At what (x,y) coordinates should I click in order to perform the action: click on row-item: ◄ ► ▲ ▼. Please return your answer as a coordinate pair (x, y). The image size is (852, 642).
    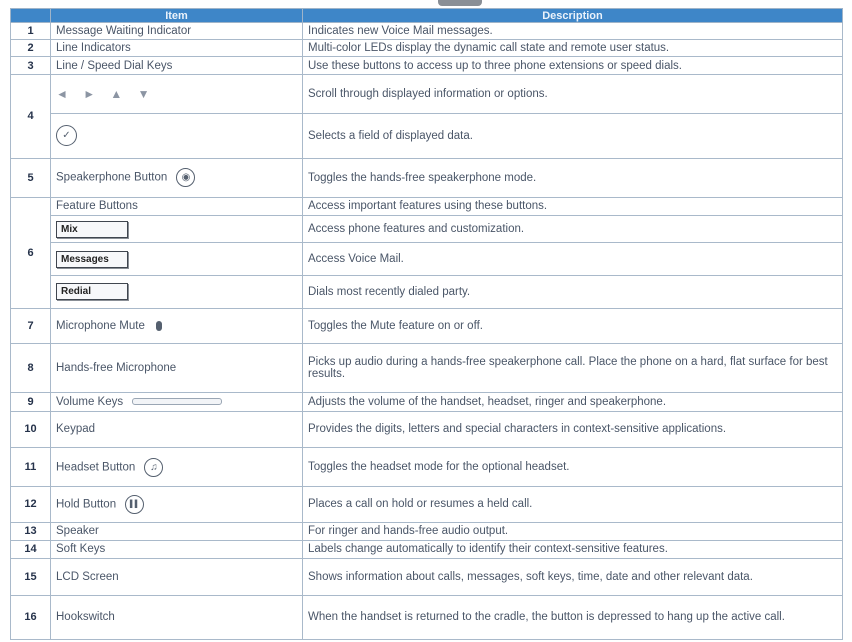
    Looking at the image, I should click on (176, 94).